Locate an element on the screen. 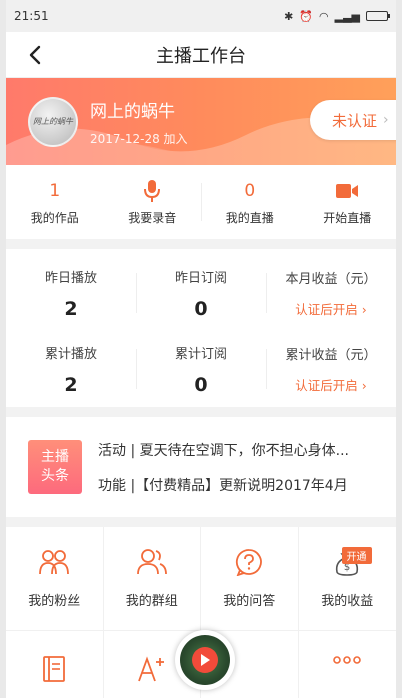 This screenshot has height=698, width=402. floating-player-button is located at coordinates (205, 660).